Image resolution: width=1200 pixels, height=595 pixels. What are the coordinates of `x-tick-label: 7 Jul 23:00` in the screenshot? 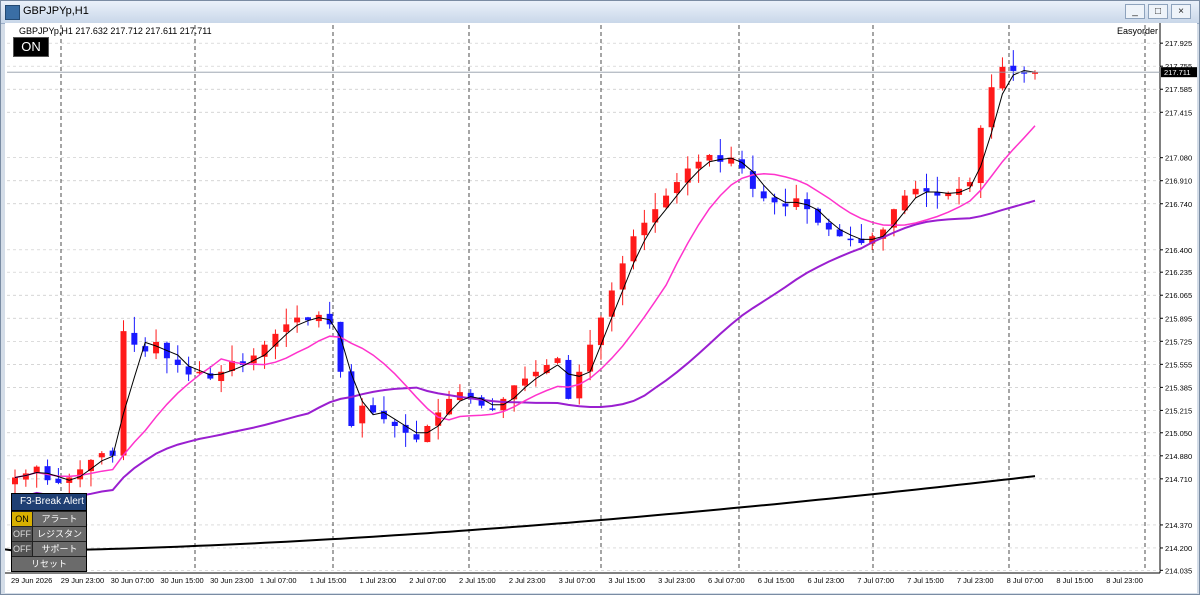 It's located at (975, 580).